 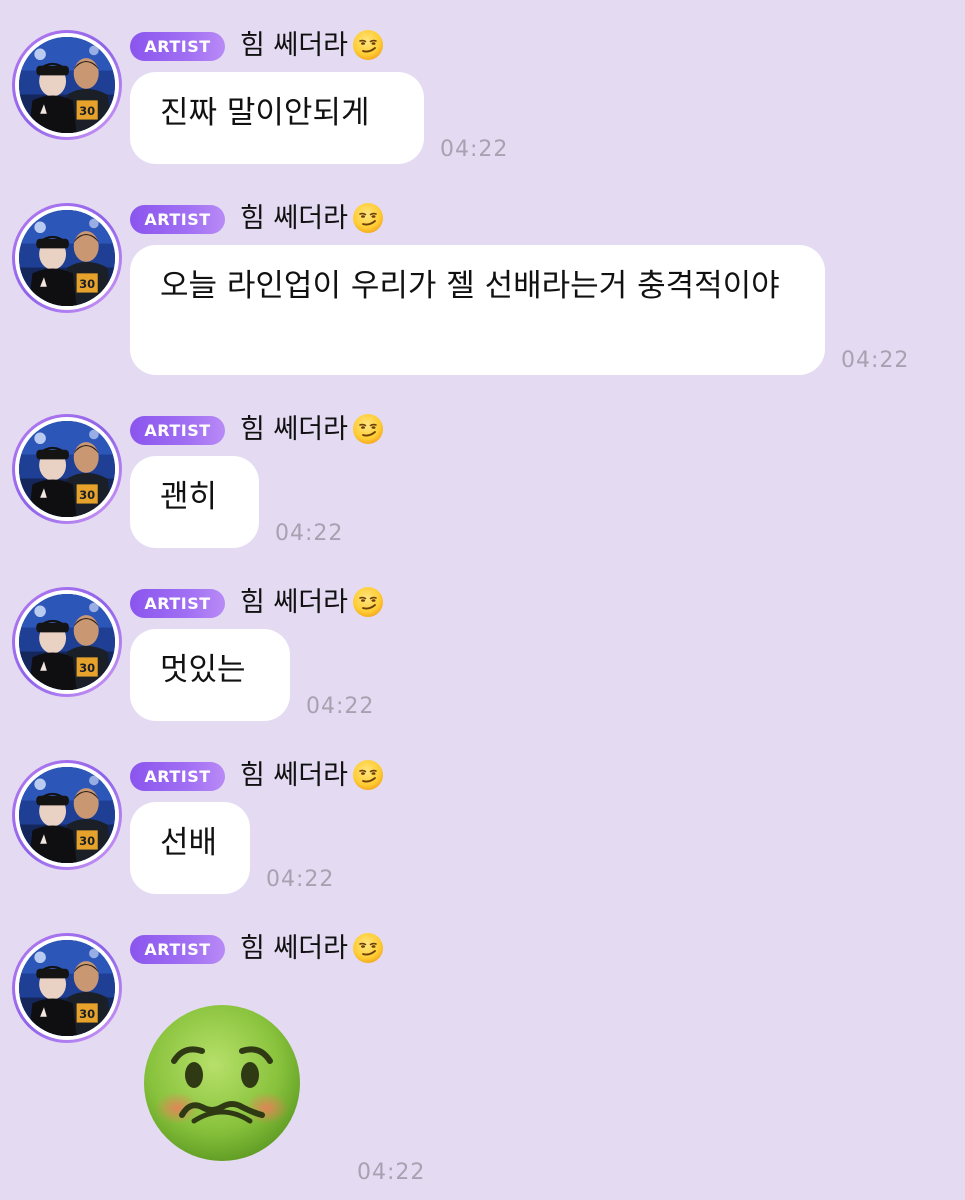 What do you see at coordinates (477, 310) in the screenshot?
I see `message-bubble: 오늘 라인업이 우리가 젤 선배라는거 충격적이야` at bounding box center [477, 310].